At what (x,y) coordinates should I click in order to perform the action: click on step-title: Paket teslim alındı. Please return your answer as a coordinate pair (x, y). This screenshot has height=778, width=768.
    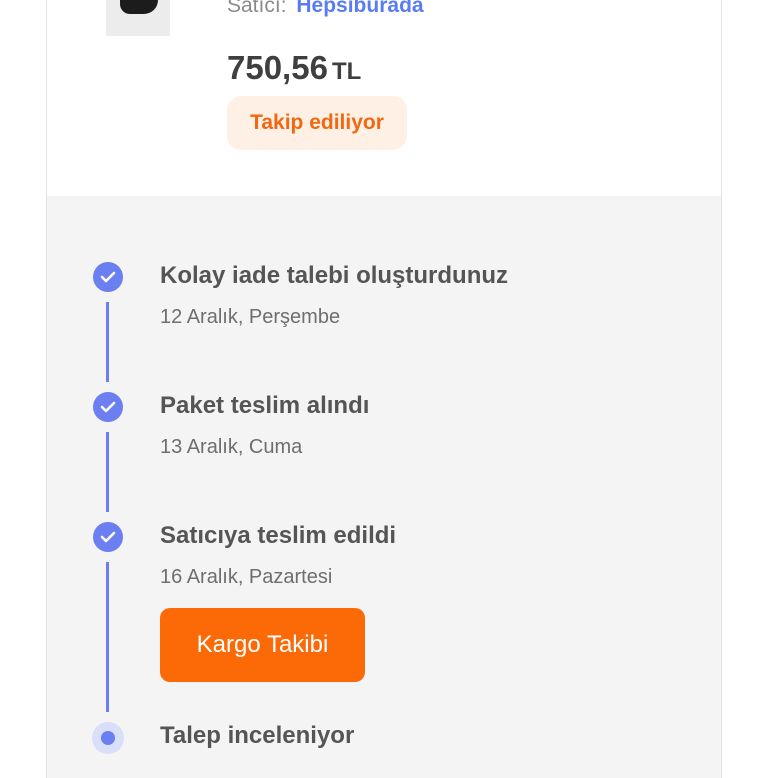
    Looking at the image, I should click on (265, 405).